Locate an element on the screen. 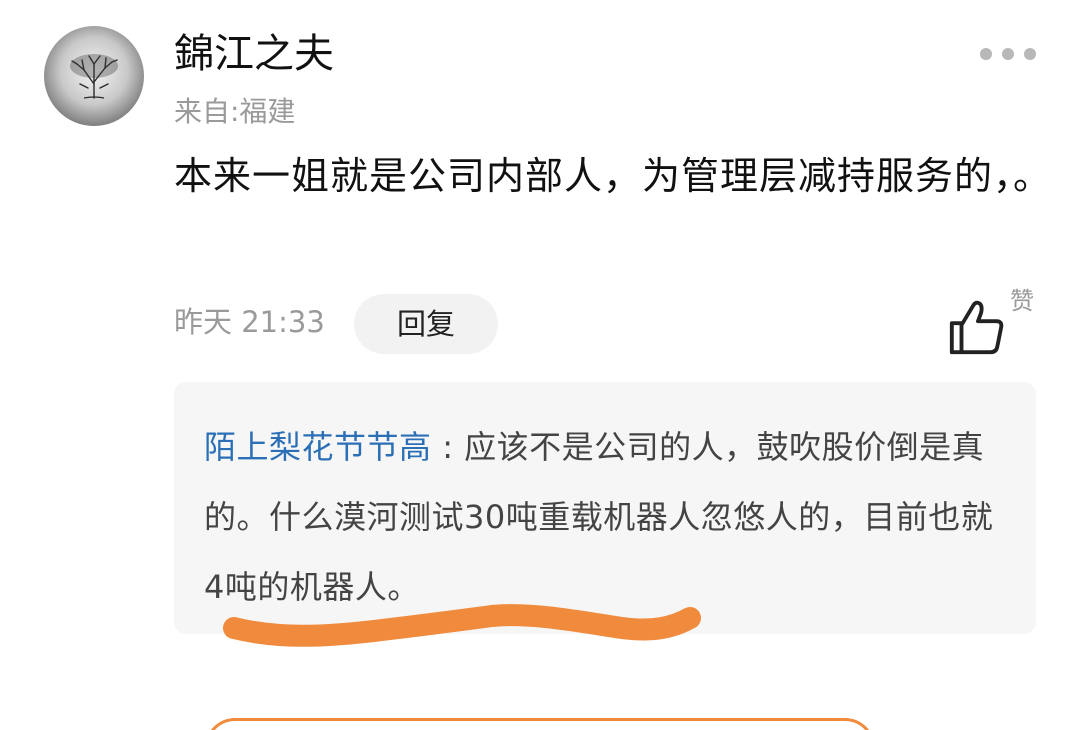 The height and width of the screenshot is (730, 1080). thumbs-up-icon is located at coordinates (976, 327).